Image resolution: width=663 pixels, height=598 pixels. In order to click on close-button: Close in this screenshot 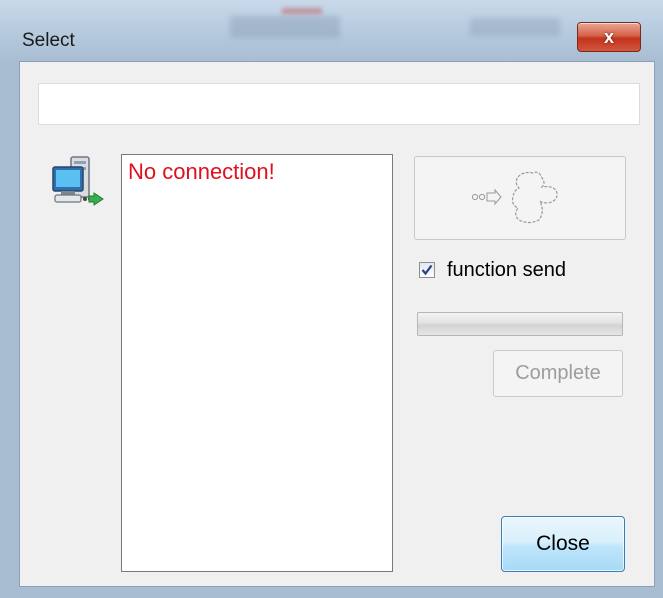, I will do `click(563, 544)`.